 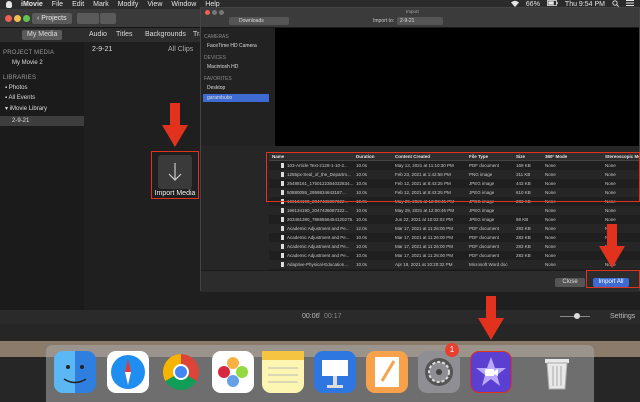 I want to click on notes-icon, so click(x=283, y=372).